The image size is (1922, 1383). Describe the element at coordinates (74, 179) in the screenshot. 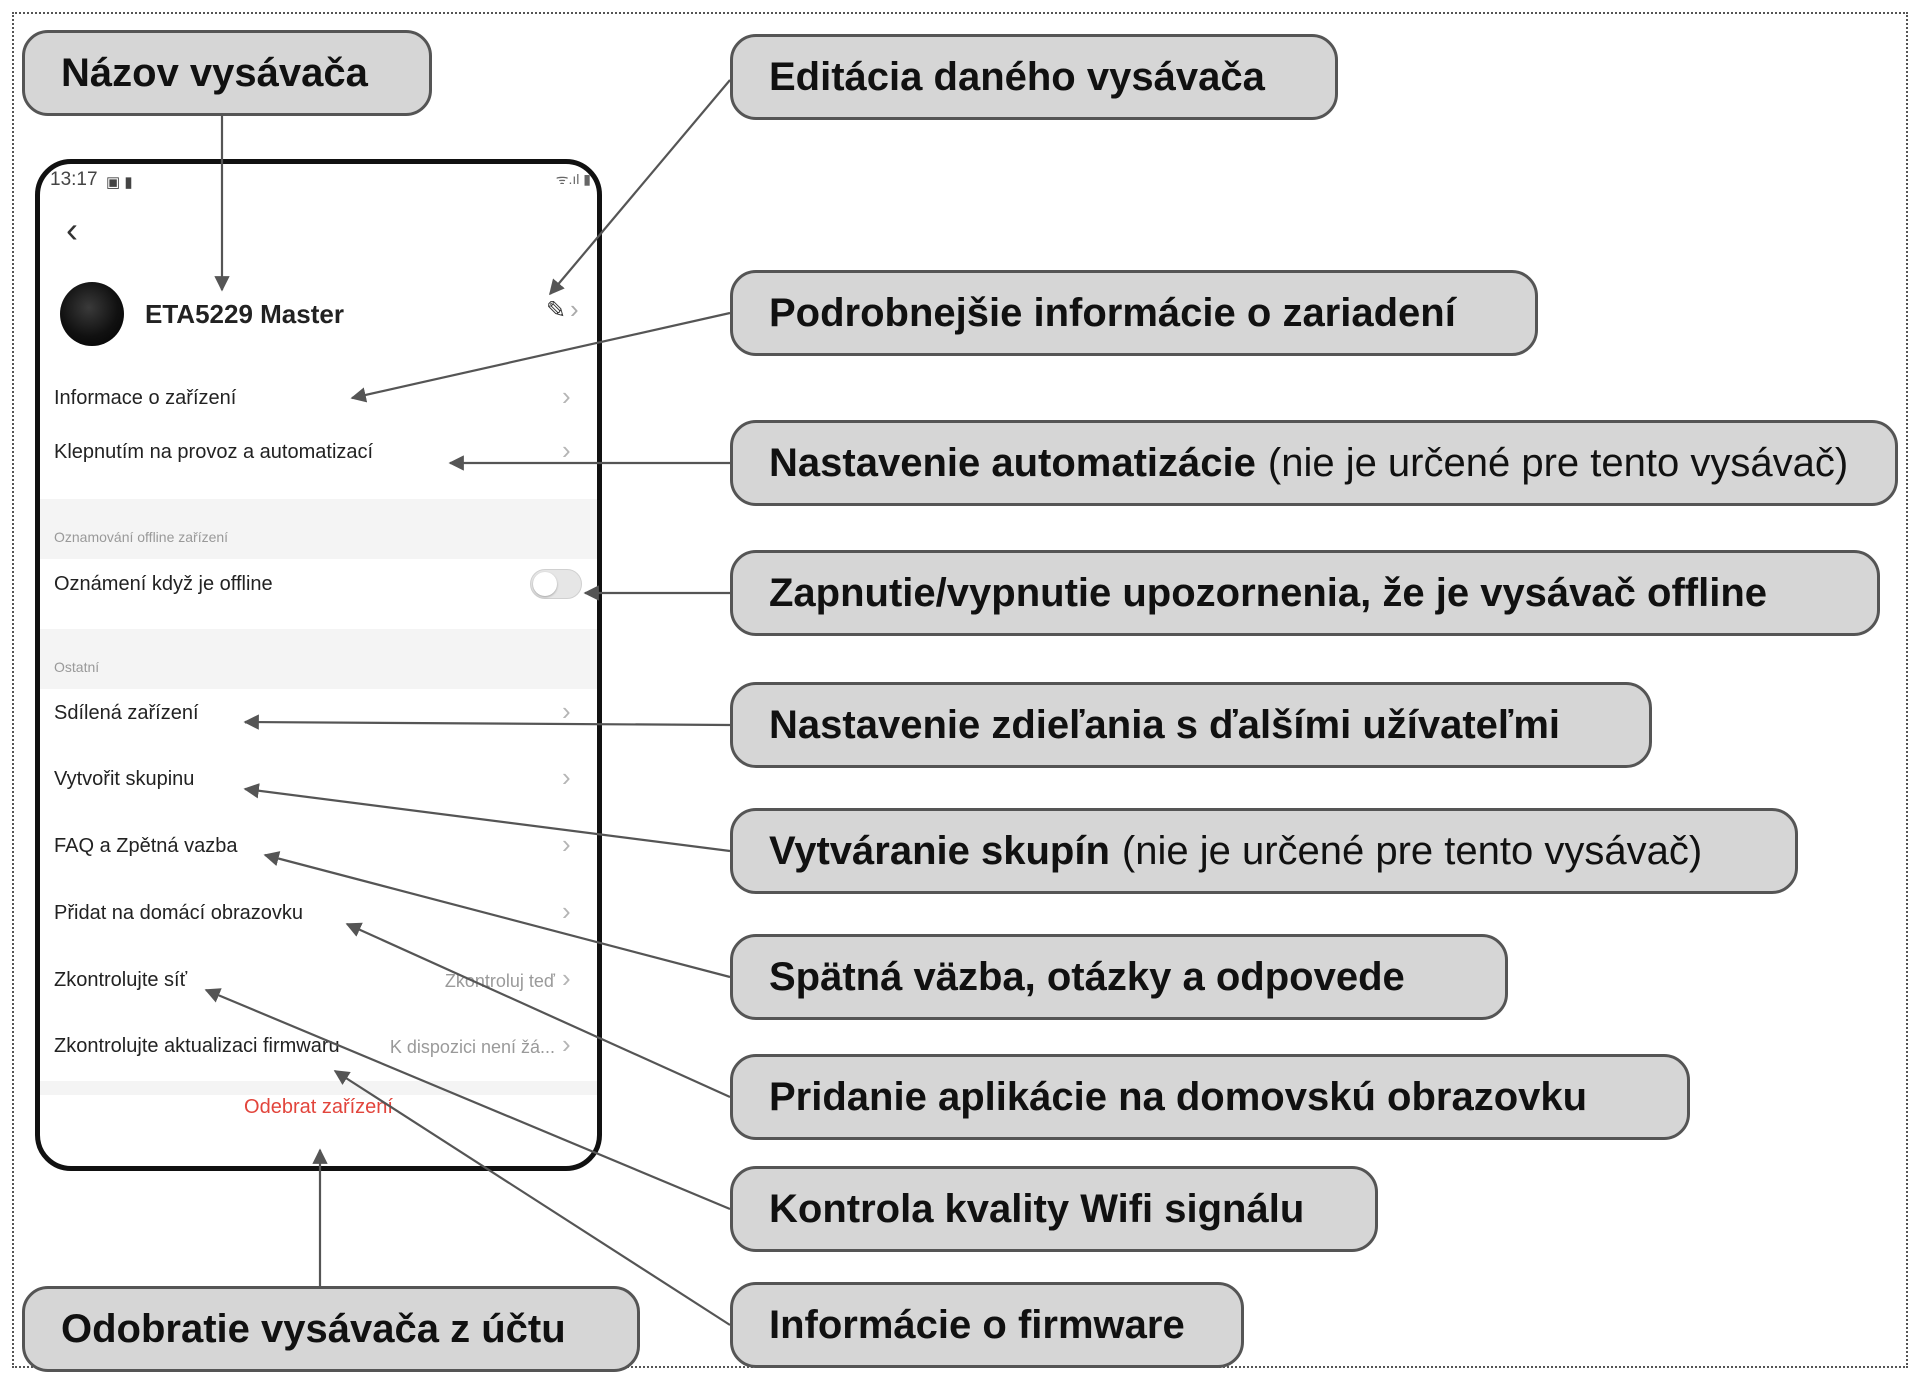

I see `status-time: 13:17` at that location.